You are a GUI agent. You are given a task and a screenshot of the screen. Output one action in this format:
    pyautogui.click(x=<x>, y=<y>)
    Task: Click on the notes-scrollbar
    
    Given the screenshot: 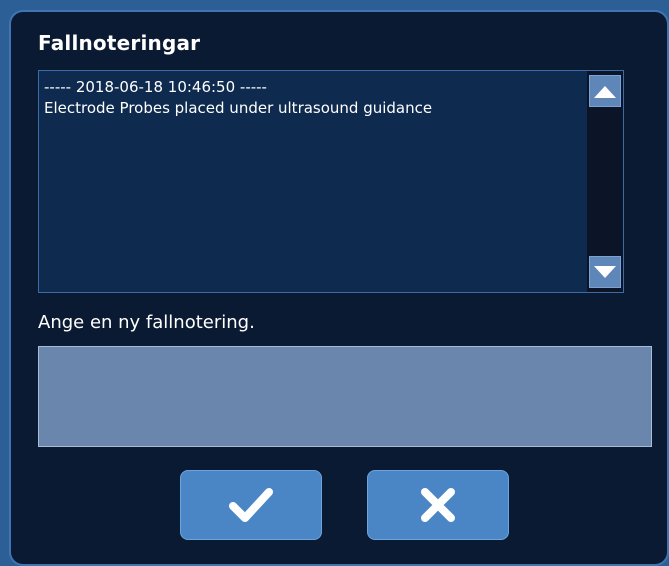 What is the action you would take?
    pyautogui.click(x=605, y=181)
    